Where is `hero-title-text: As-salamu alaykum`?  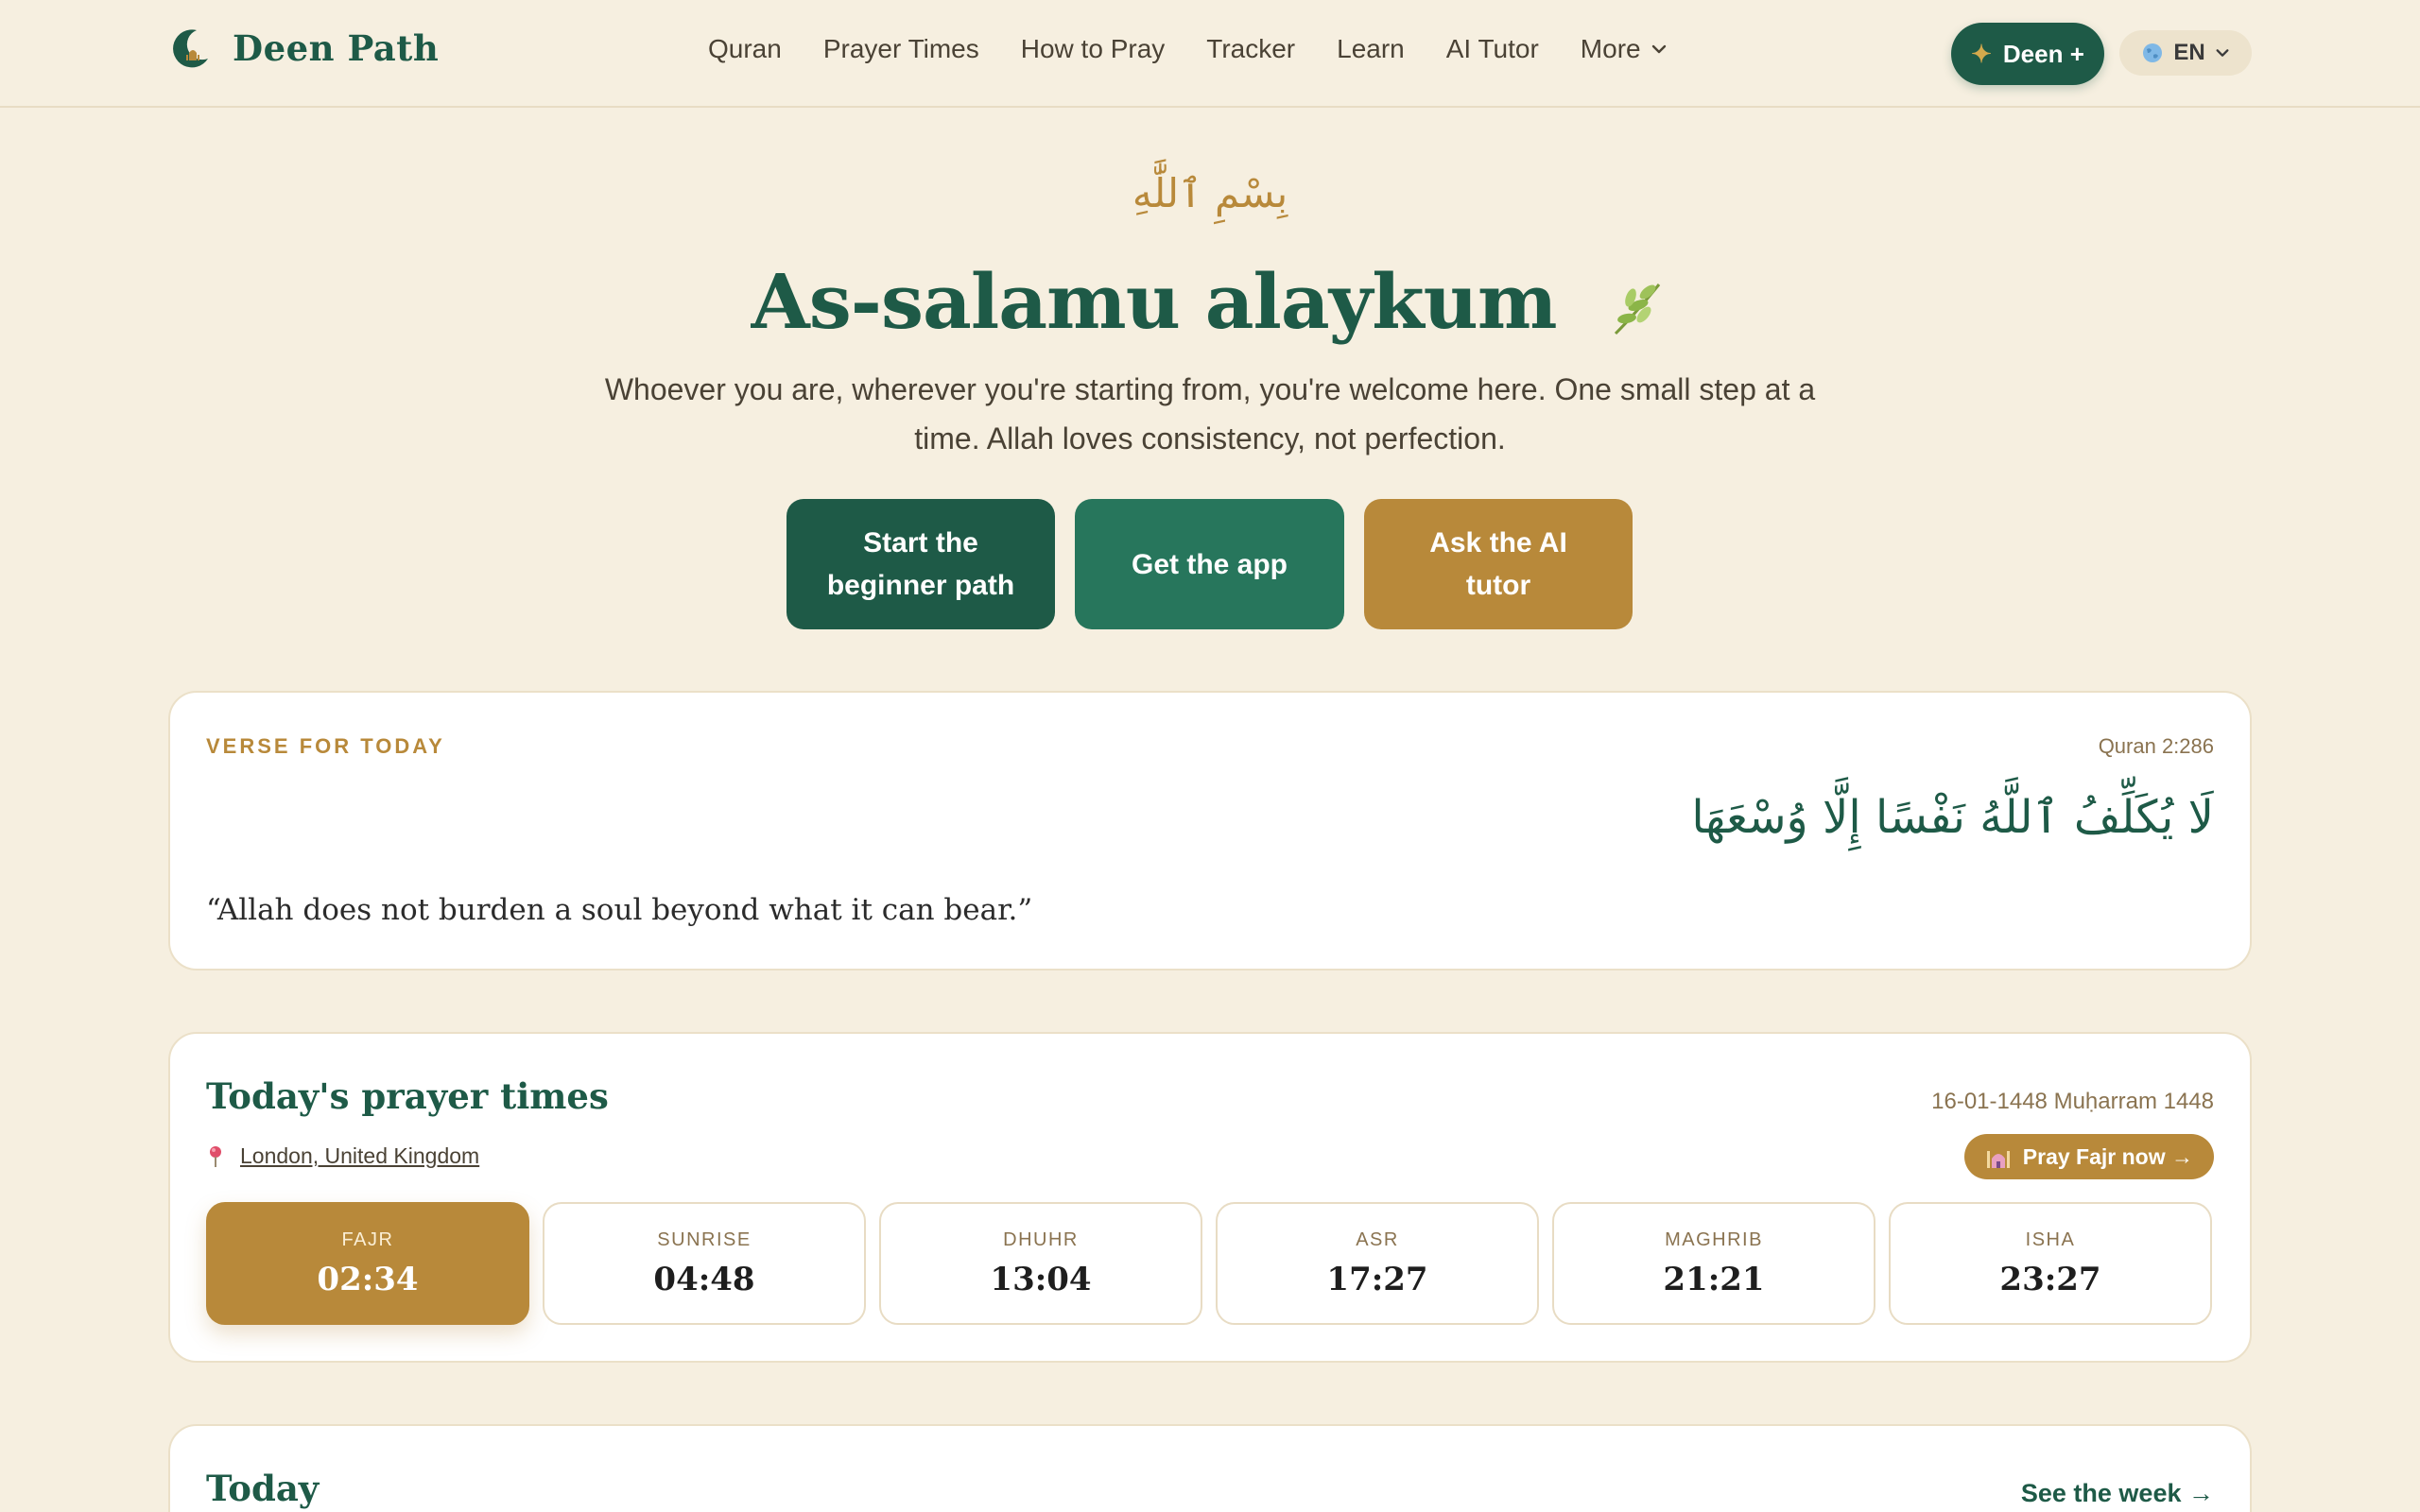 hero-title-text: As-salamu alaykum is located at coordinates (1154, 301).